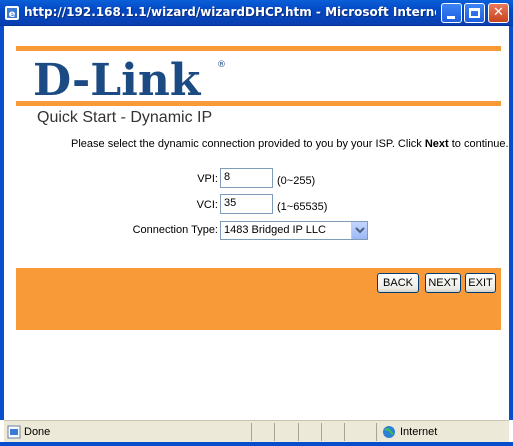  I want to click on status-bar: Done Internet, so click(256, 431).